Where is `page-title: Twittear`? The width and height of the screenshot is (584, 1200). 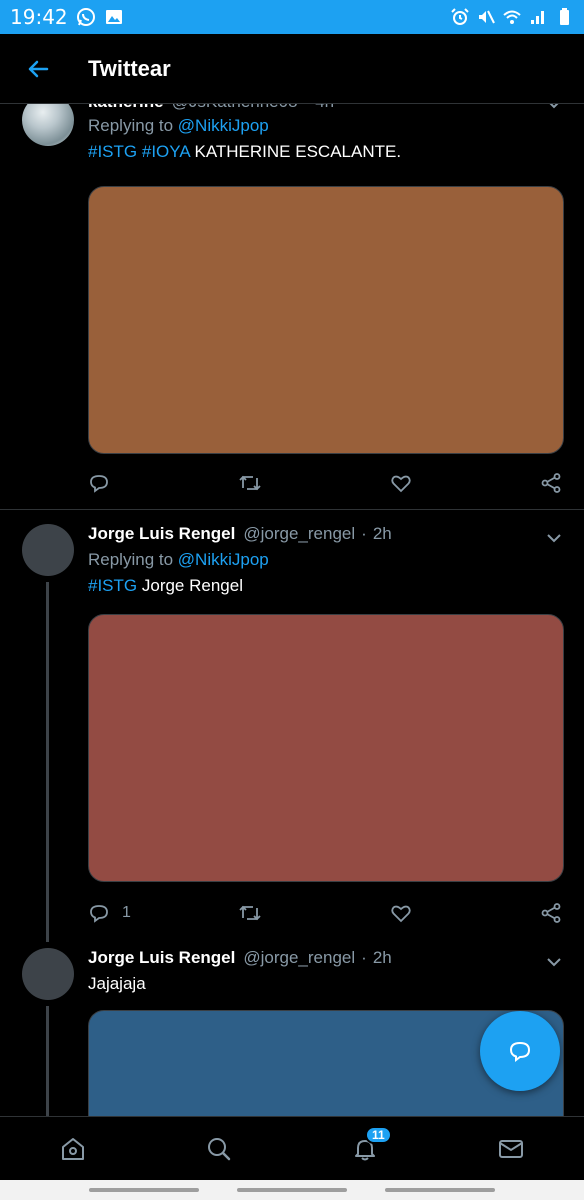
page-title: Twittear is located at coordinates (129, 68).